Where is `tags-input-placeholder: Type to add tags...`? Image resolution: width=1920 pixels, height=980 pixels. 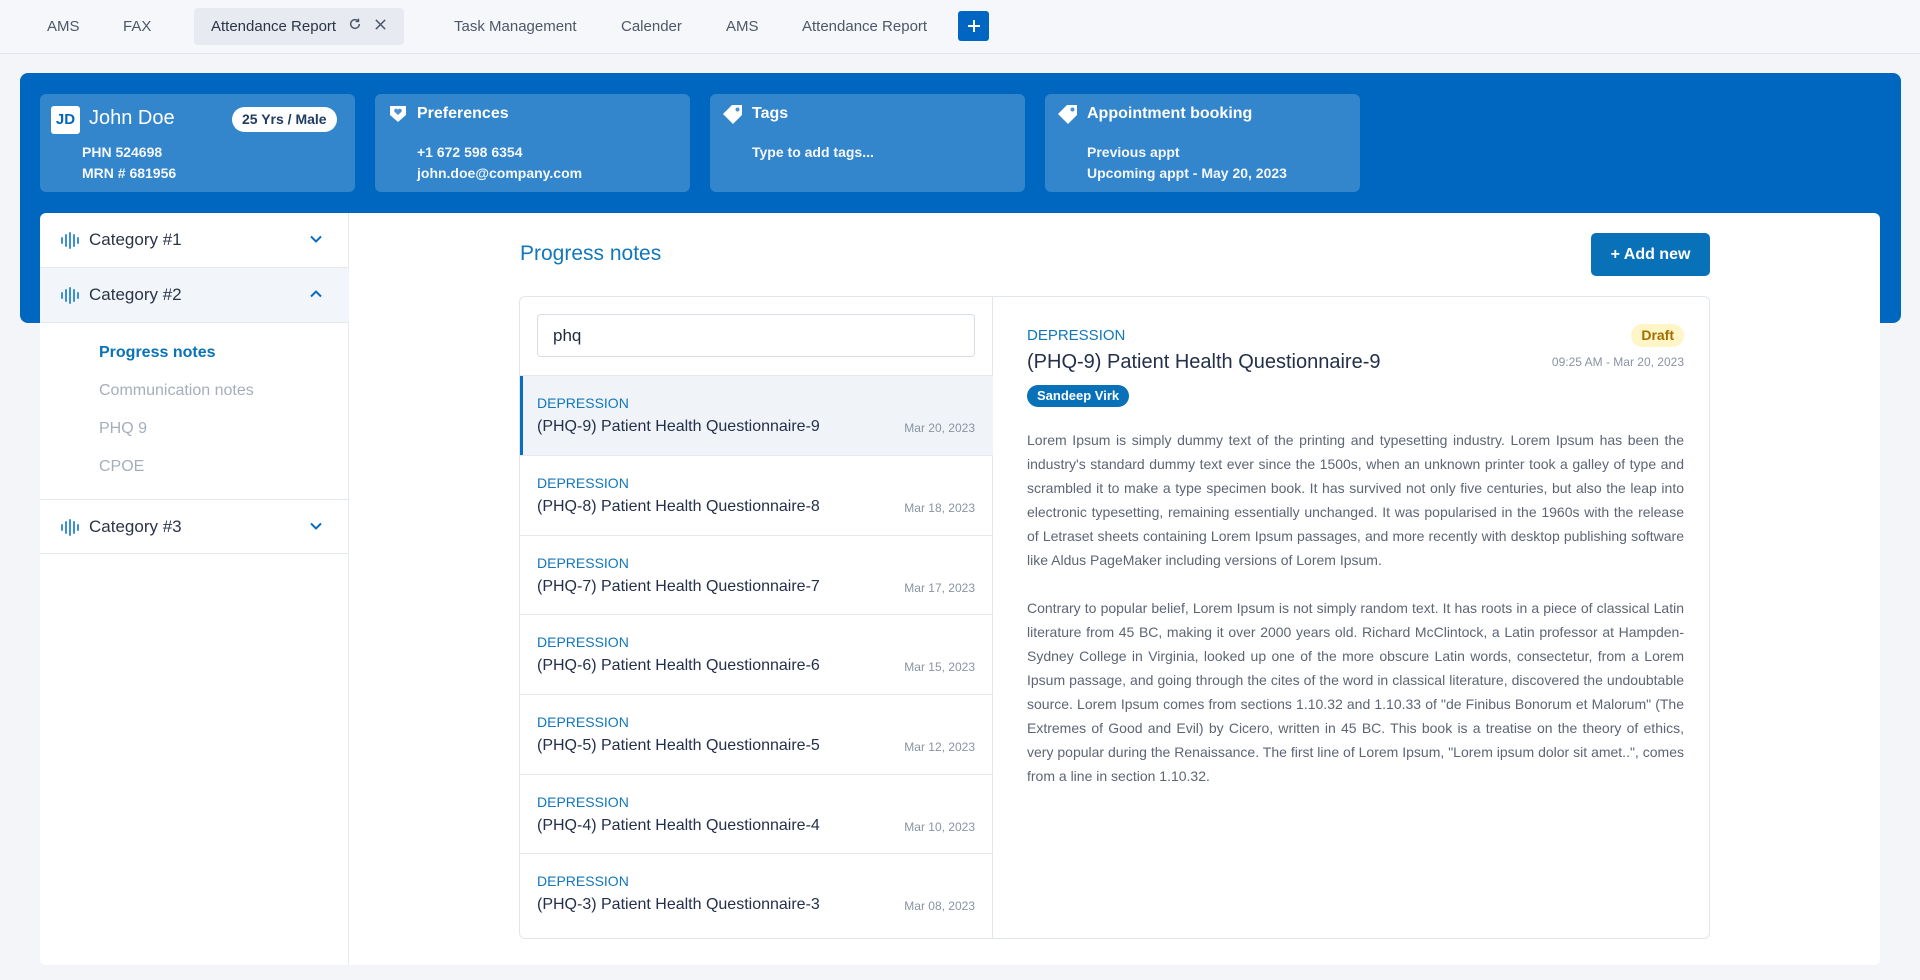
tags-input-placeholder: Type to add tags... is located at coordinates (813, 152).